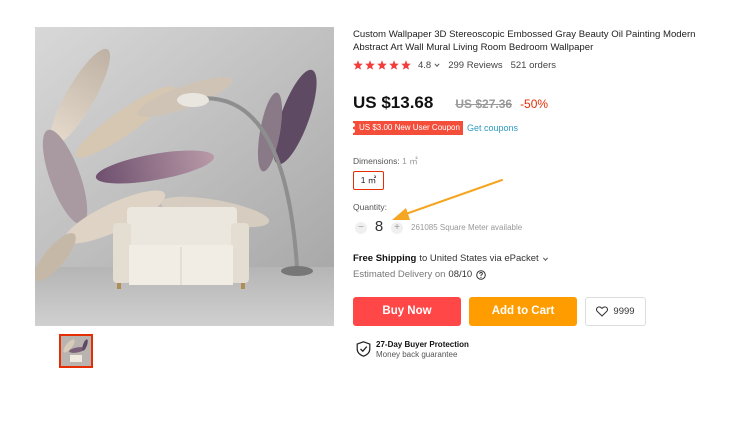  I want to click on dimensions-selected-value: 1 ㎡, so click(410, 161).